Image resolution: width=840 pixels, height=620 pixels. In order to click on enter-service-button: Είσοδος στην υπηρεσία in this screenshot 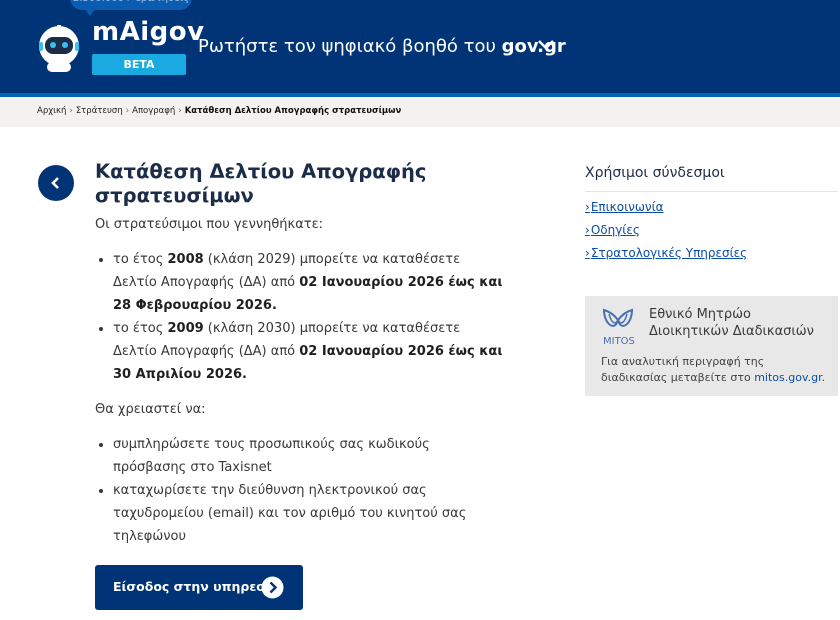, I will do `click(199, 587)`.